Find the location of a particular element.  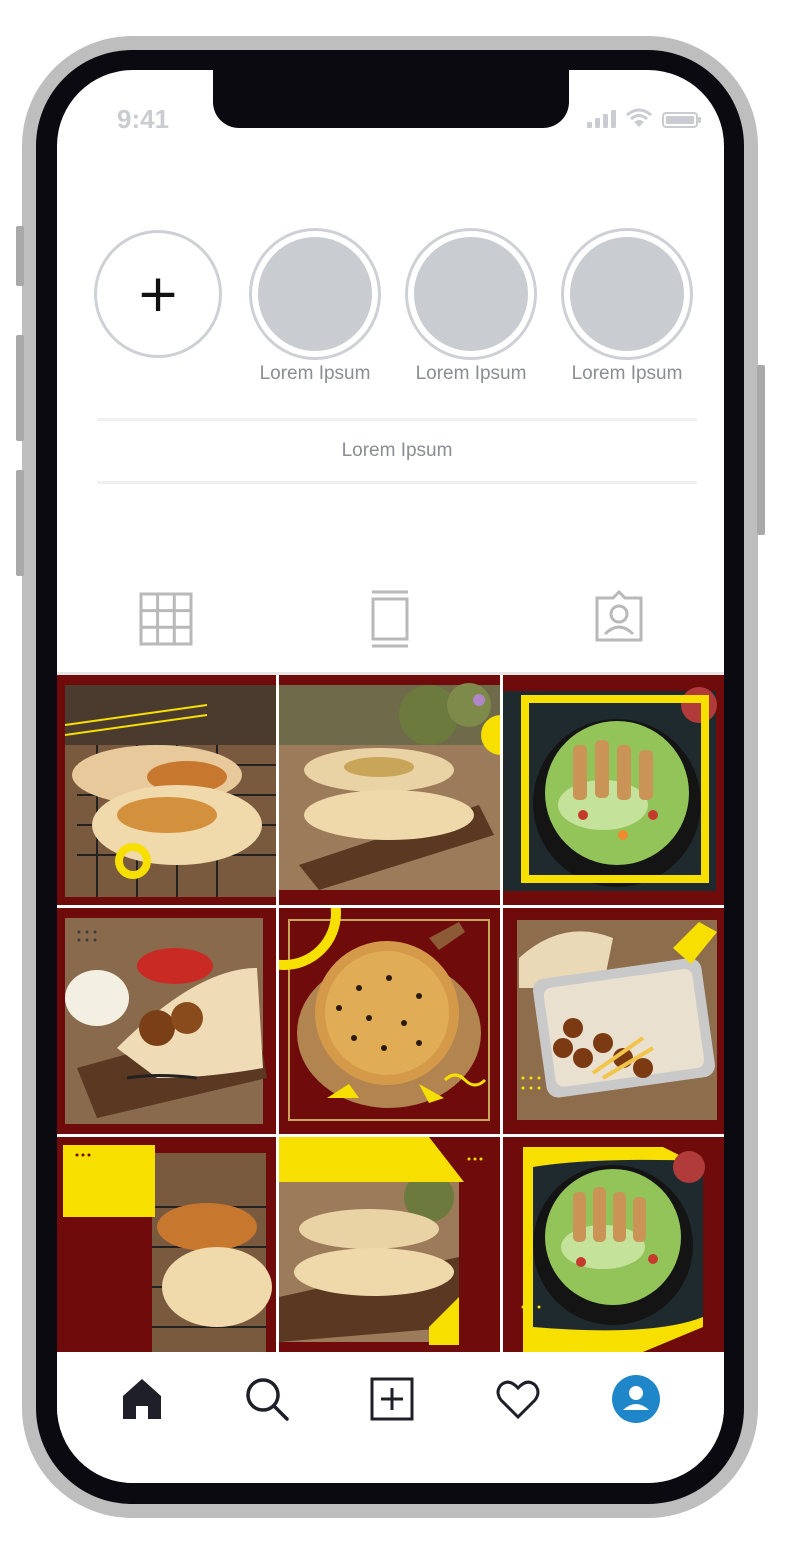

signal-icon is located at coordinates (601, 118).